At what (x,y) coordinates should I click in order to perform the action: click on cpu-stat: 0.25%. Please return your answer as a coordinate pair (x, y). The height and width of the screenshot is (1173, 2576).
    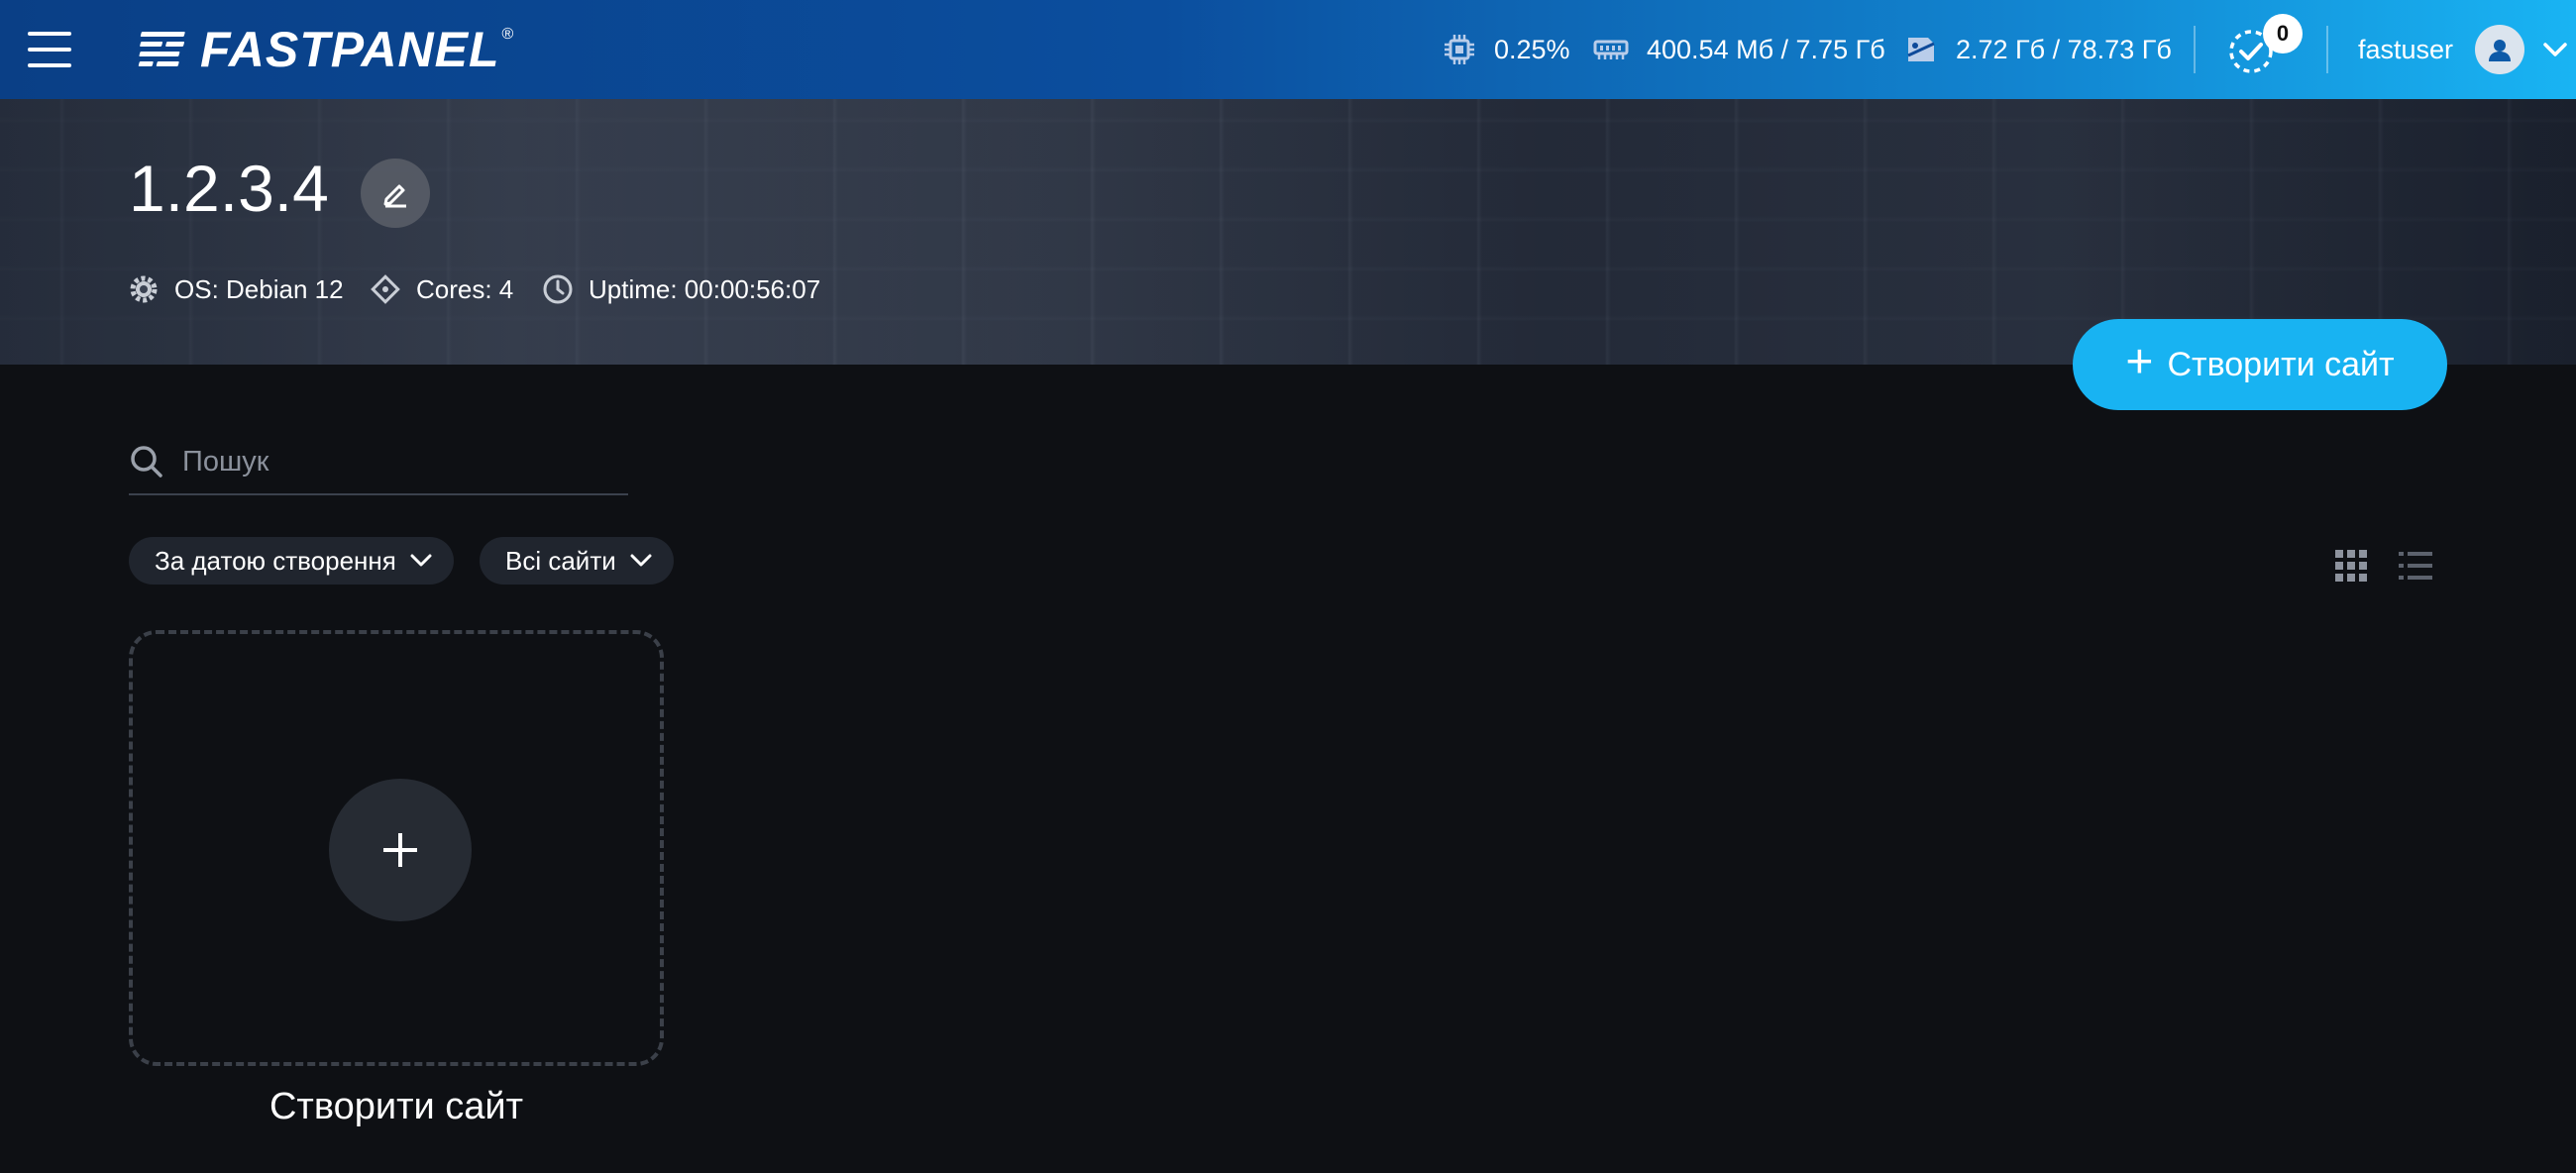
    Looking at the image, I should click on (1506, 49).